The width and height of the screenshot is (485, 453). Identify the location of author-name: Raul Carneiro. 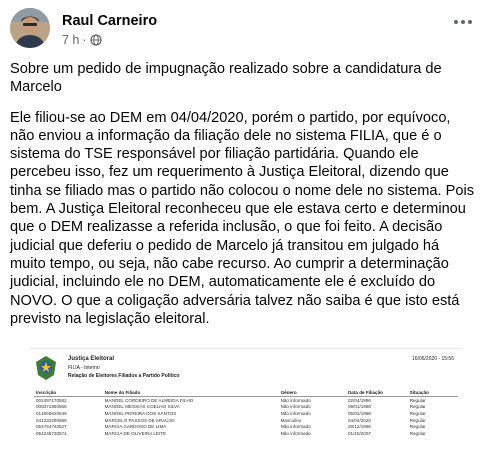
(109, 21).